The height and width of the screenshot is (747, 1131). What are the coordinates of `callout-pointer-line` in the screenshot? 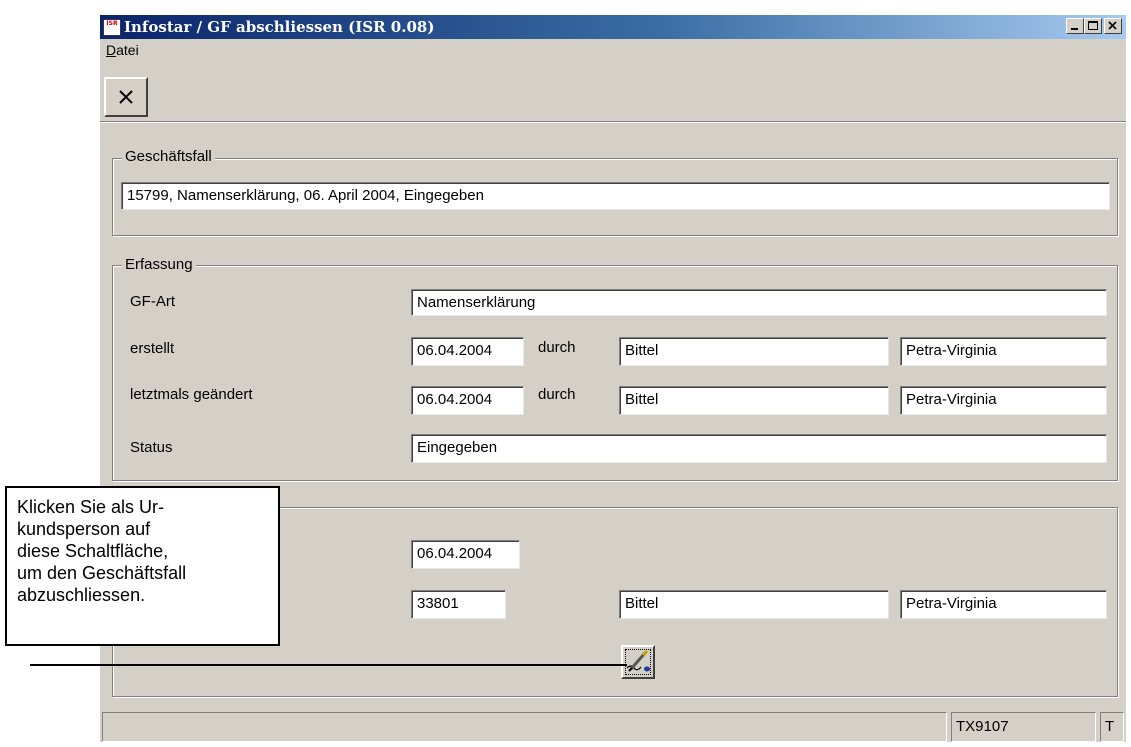 It's located at (328, 665).